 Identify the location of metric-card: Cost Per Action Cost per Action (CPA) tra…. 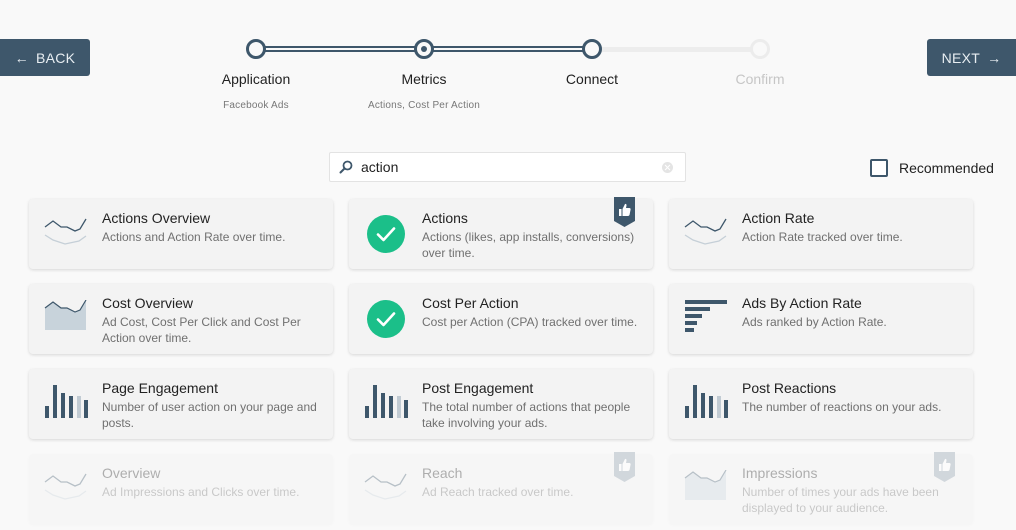
(501, 319).